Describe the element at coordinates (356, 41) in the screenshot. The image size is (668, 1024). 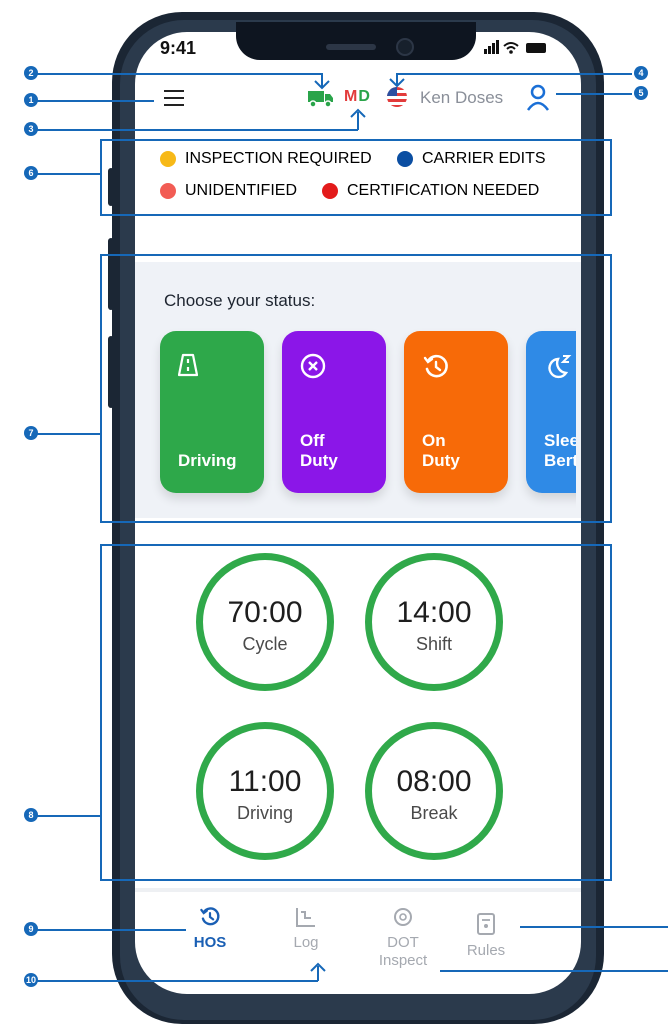
I see `phone-notch` at that location.